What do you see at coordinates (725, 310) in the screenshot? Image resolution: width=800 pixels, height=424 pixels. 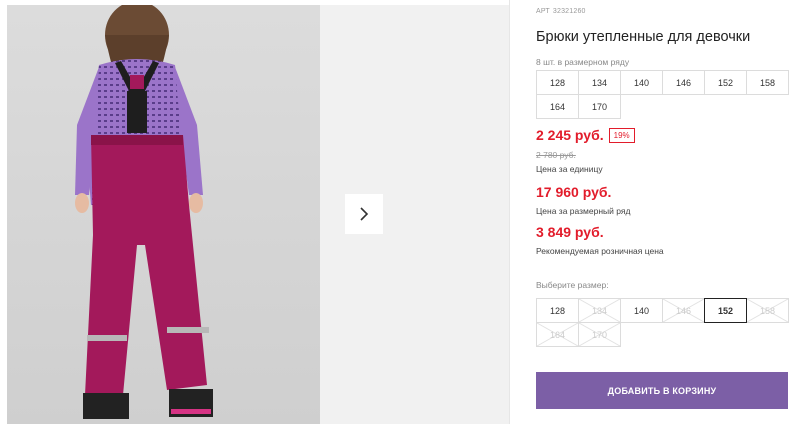 I see `size-option-selected: 152` at bounding box center [725, 310].